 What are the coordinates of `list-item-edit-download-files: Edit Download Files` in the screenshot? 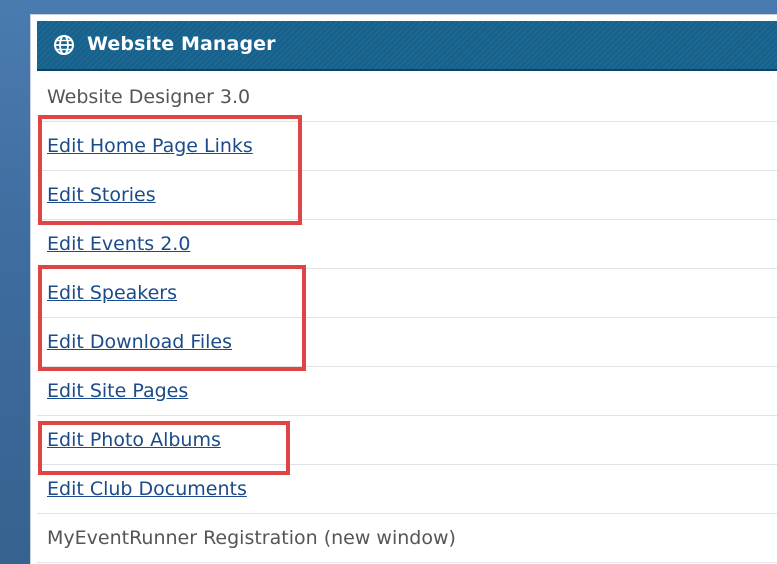 It's located at (407, 342).